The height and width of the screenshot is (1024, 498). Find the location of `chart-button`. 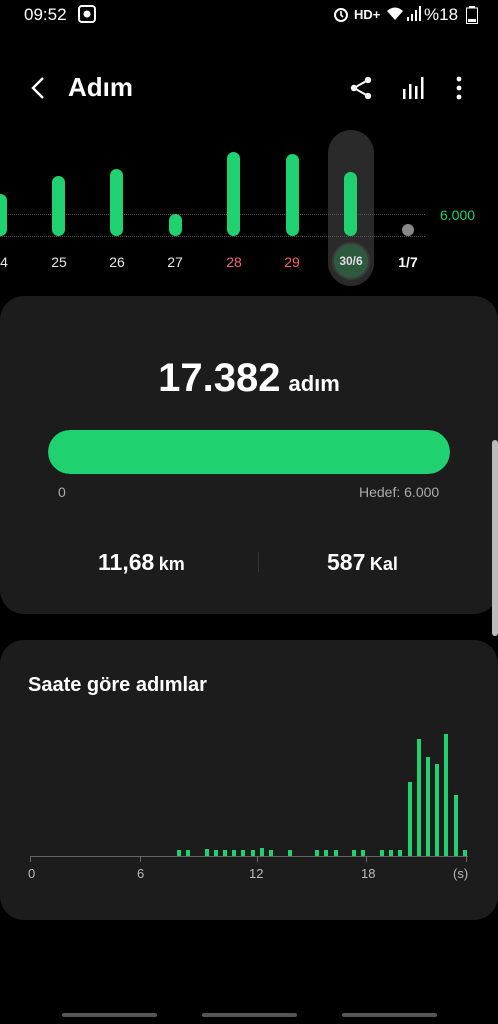

chart-button is located at coordinates (416, 89).